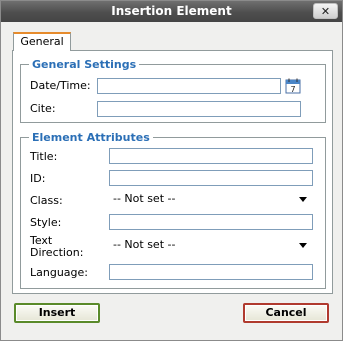  Describe the element at coordinates (46, 222) in the screenshot. I see `style-label: Style:` at that location.